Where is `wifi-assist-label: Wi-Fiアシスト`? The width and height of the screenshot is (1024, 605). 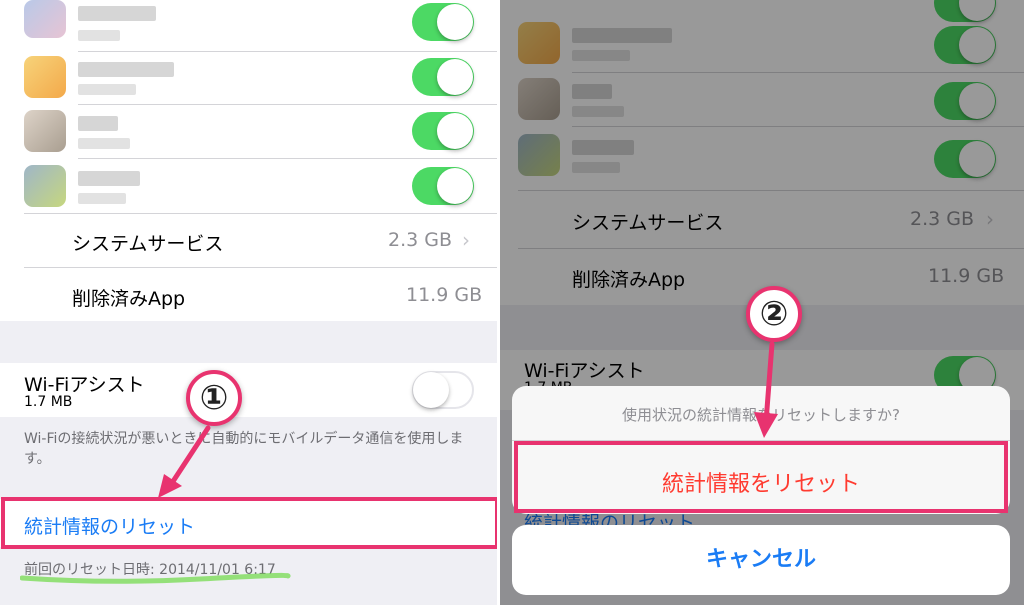
wifi-assist-label: Wi-Fiアシスト is located at coordinates (84, 385).